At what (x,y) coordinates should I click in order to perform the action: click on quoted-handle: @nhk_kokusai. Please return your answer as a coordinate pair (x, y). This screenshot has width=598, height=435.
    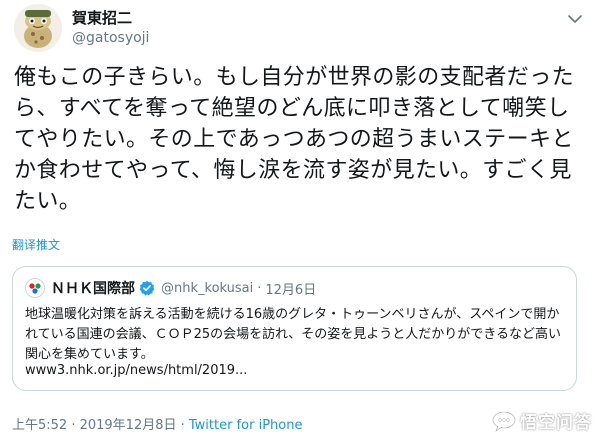
    Looking at the image, I should click on (207, 288).